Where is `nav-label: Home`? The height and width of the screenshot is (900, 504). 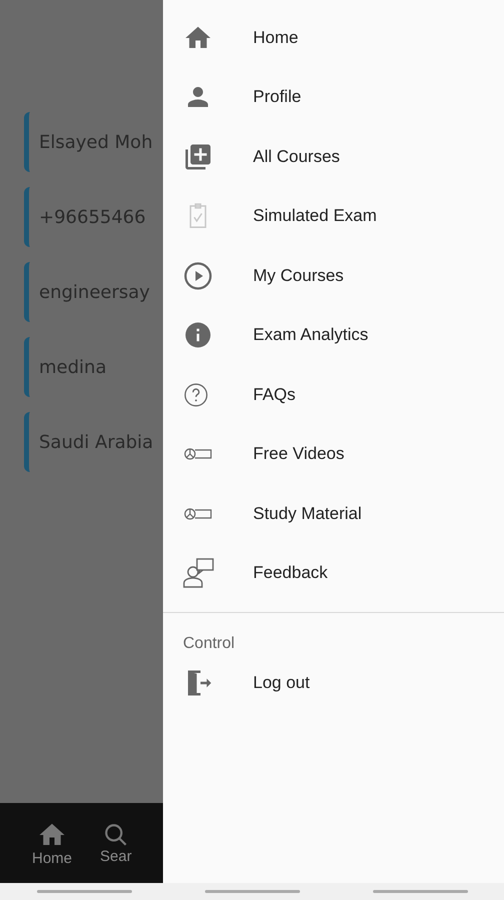
nav-label: Home is located at coordinates (52, 858).